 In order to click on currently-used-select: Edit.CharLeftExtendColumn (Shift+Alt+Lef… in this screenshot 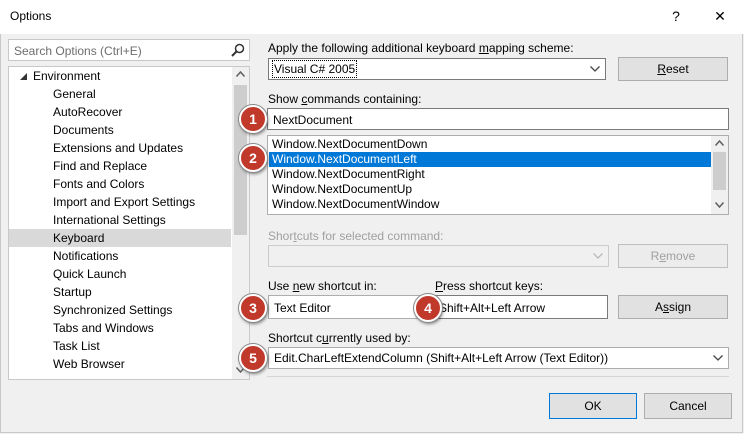, I will do `click(498, 358)`.